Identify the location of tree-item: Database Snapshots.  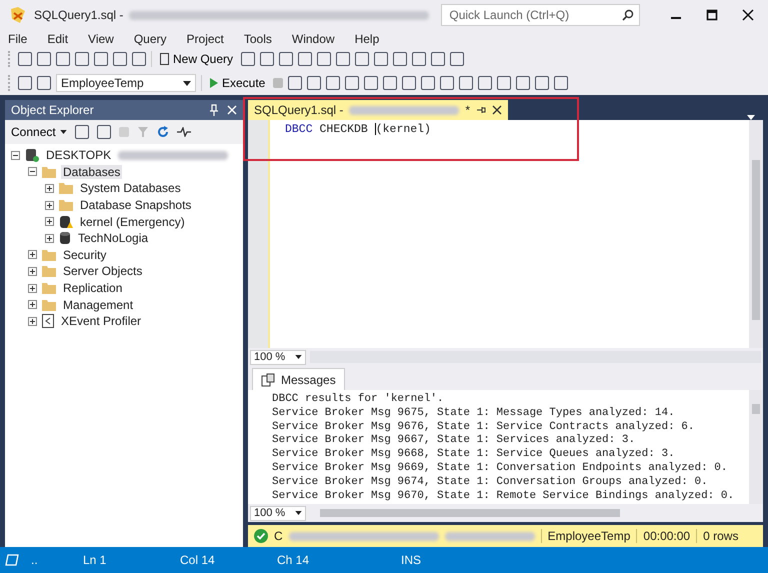
(136, 205).